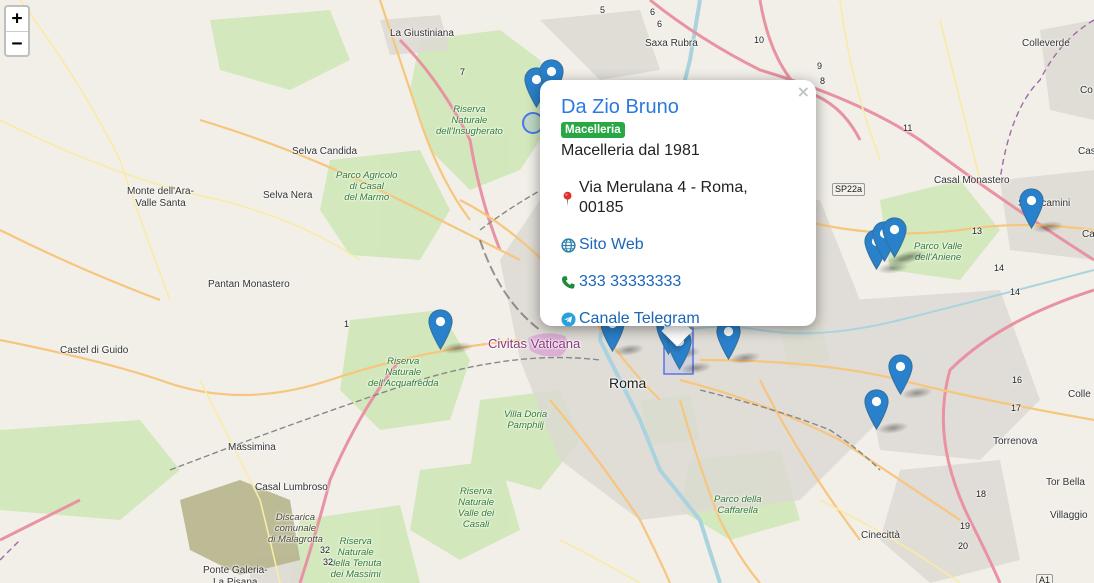 This screenshot has height=583, width=1094. I want to click on place-label: Ponte Galeria- La Pisana, so click(235, 574).